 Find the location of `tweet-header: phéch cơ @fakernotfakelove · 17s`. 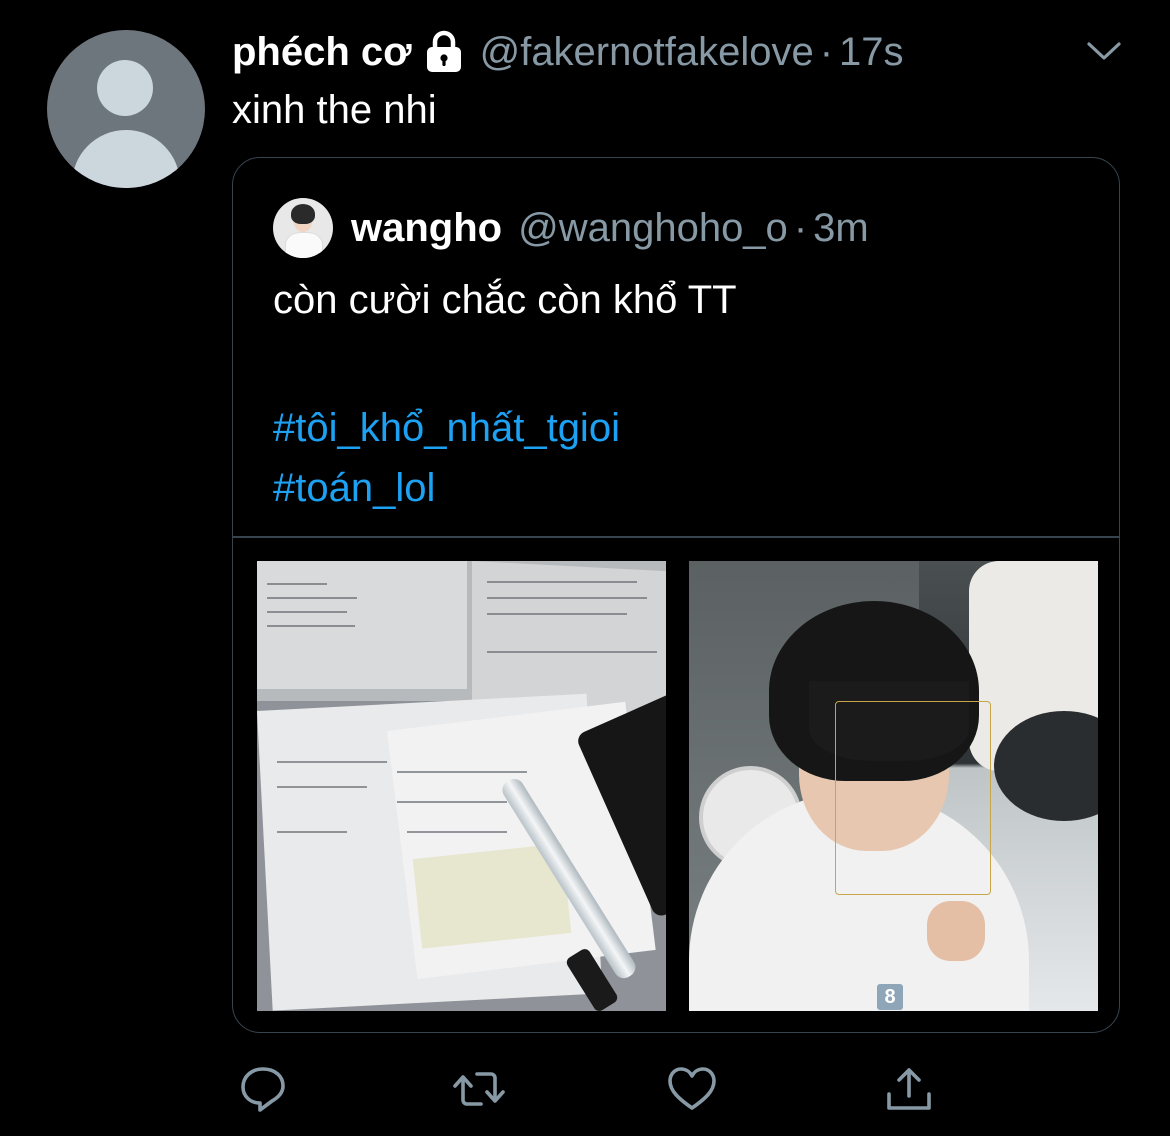

tweet-header: phéch cơ @fakernotfakelove · 17s is located at coordinates (568, 52).